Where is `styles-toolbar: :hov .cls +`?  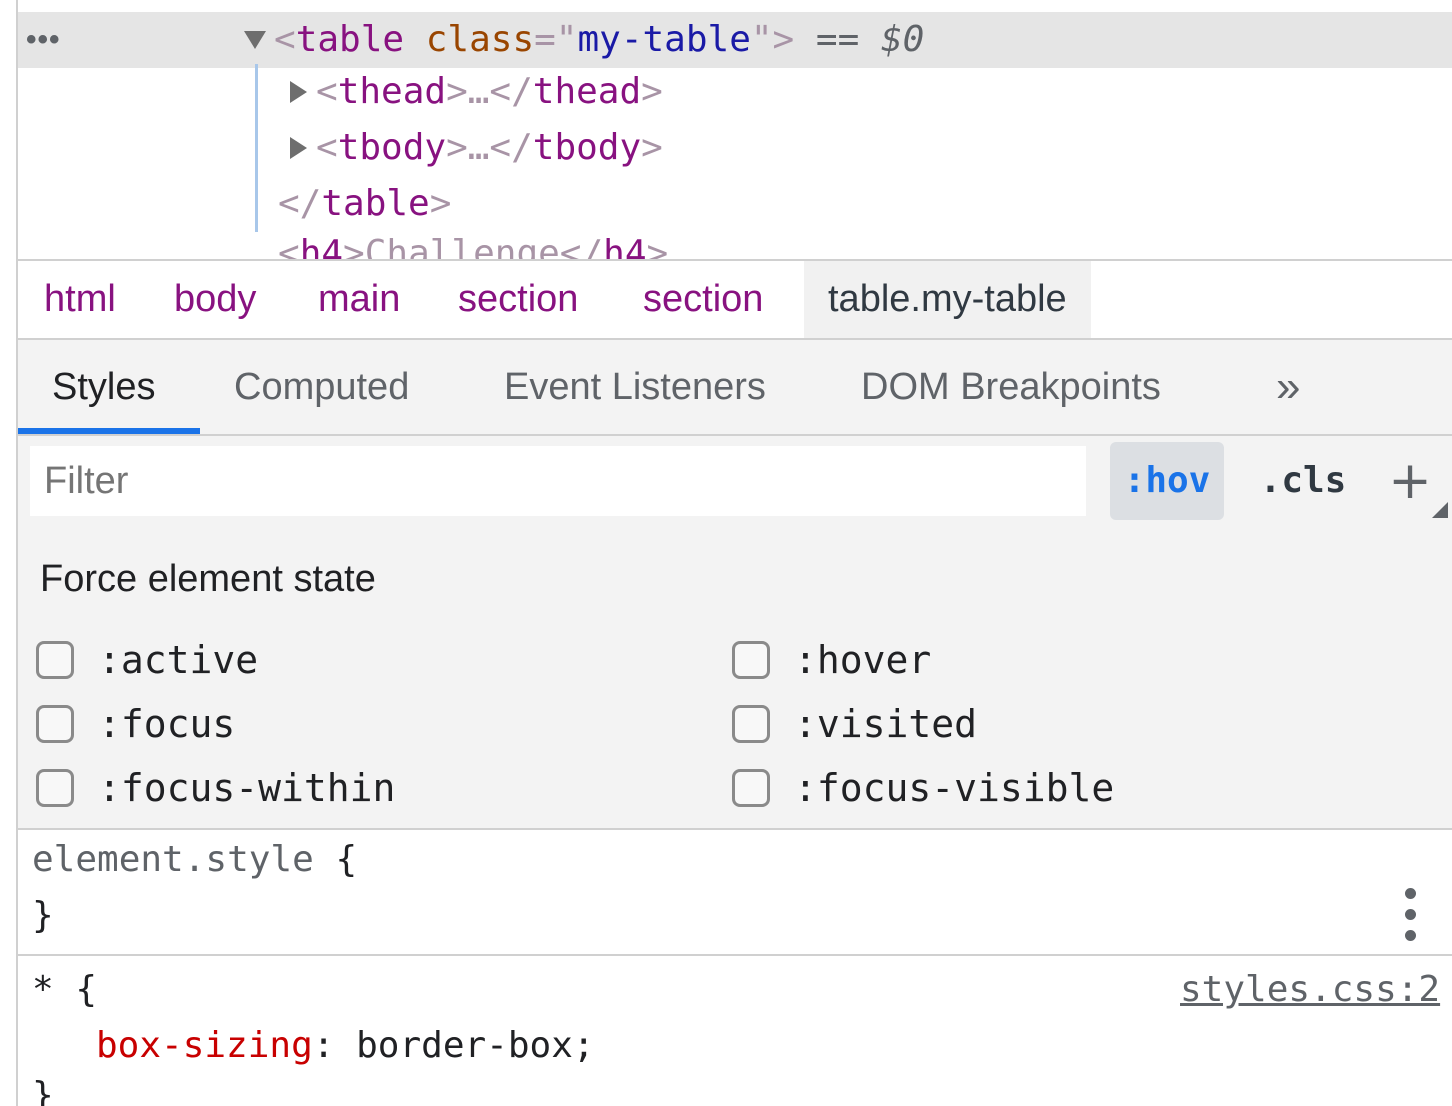
styles-toolbar: :hov .cls + is located at coordinates (735, 482).